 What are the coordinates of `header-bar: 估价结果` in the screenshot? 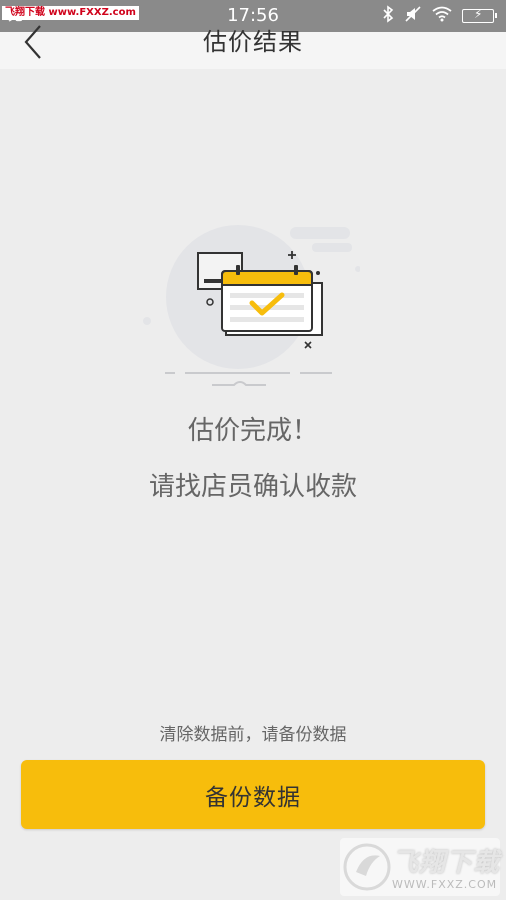 It's located at (253, 47).